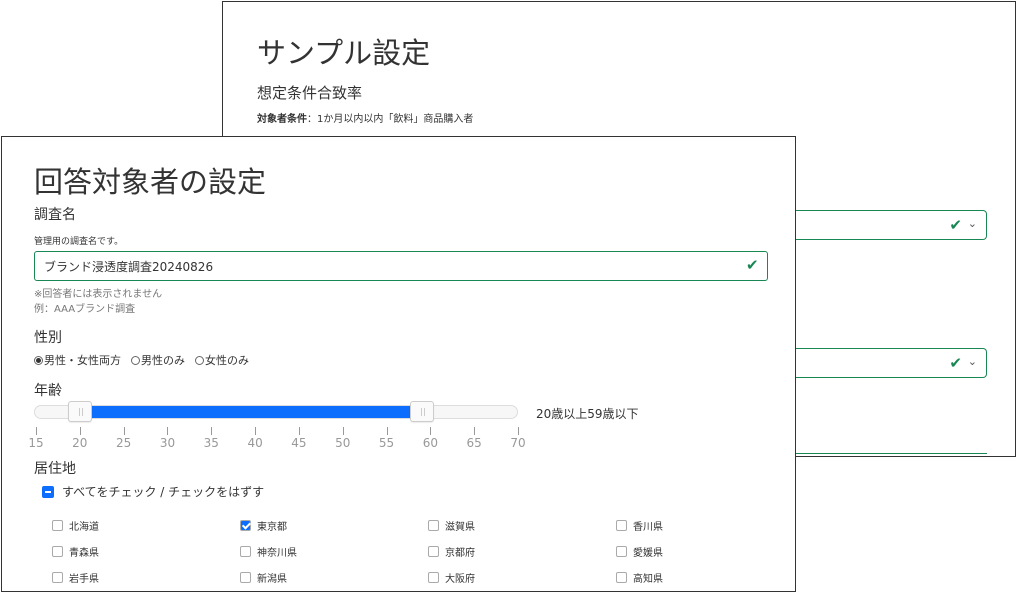 The image size is (1017, 593). What do you see at coordinates (282, 119) in the screenshot?
I see `target-condition-label: 対象者条件` at bounding box center [282, 119].